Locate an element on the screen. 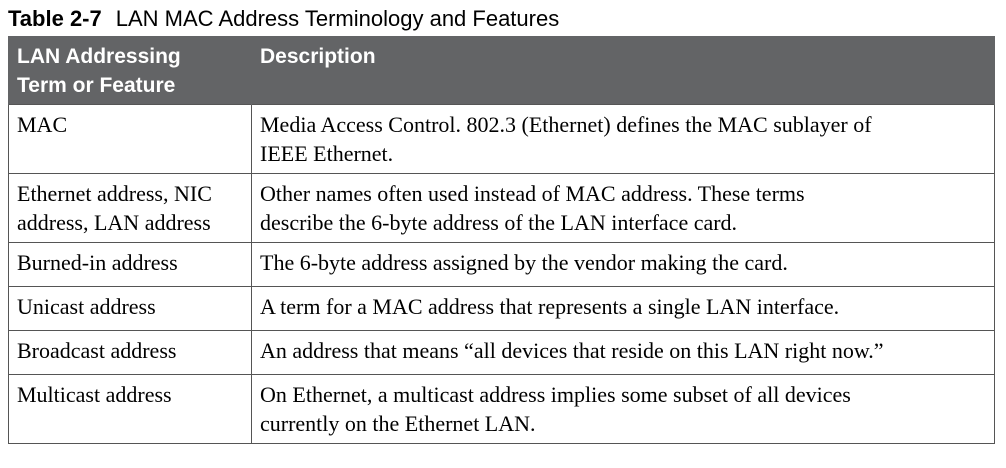 The height and width of the screenshot is (468, 1006). header-term: LAN Addressing Term or Feature is located at coordinates (130, 70).